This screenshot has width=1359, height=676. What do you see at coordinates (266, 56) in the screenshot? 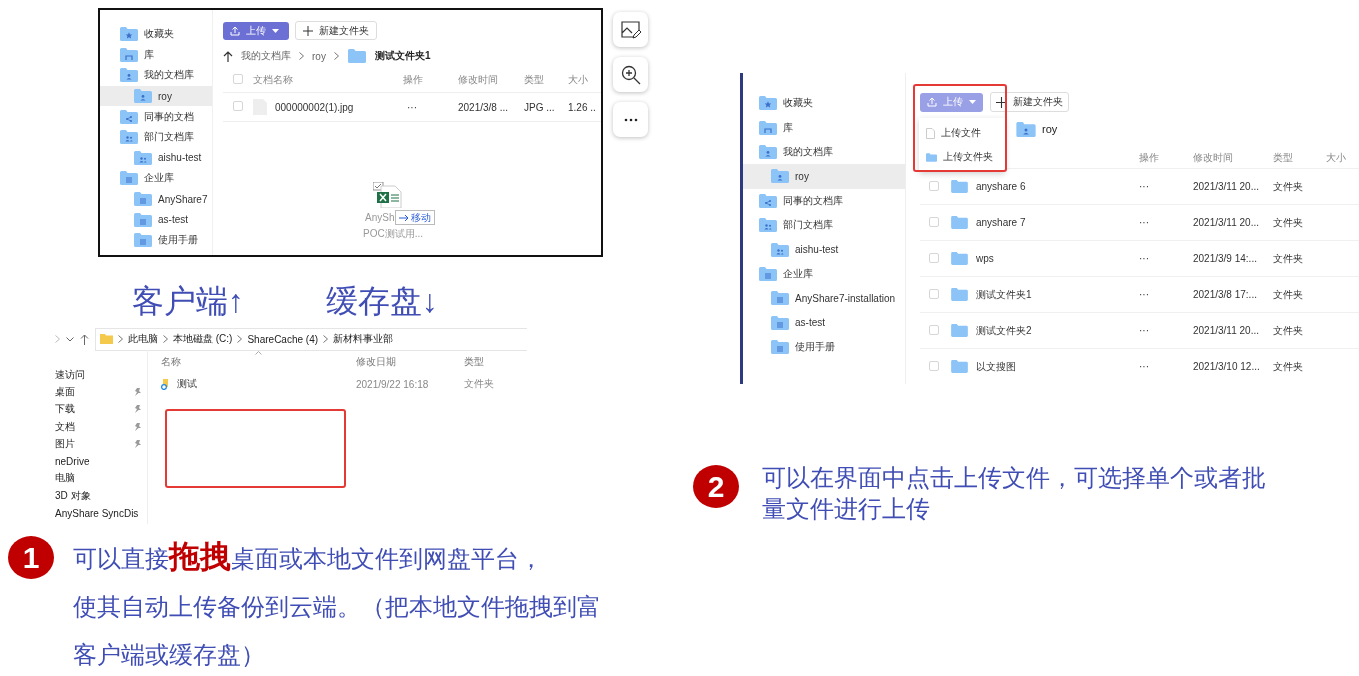
I see `breadcrumb-link: 我的文档库` at bounding box center [266, 56].